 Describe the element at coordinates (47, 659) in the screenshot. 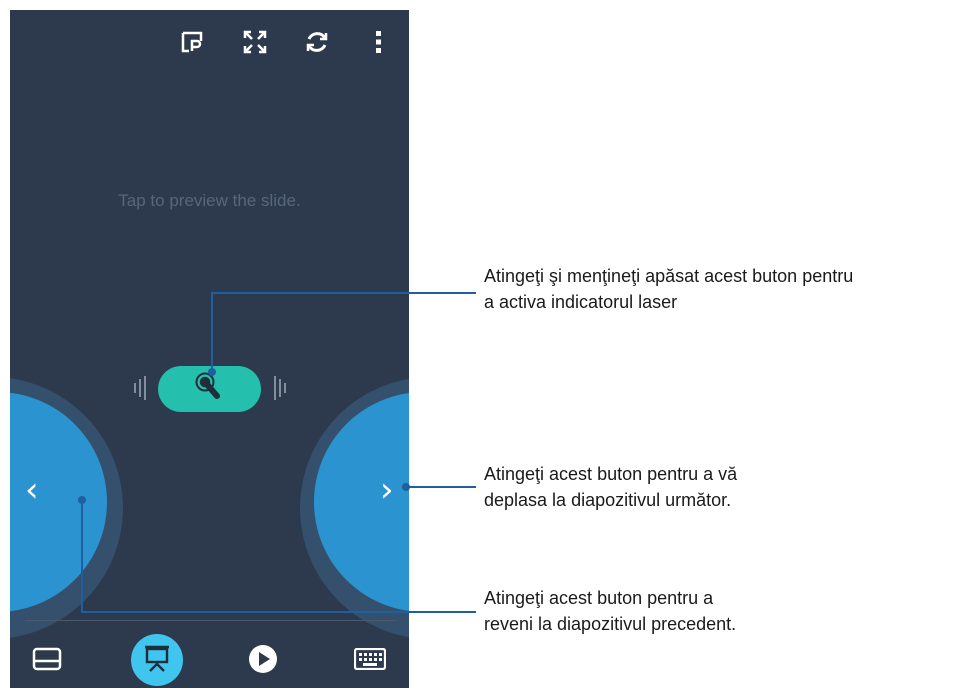

I see `touchpad-icon` at that location.